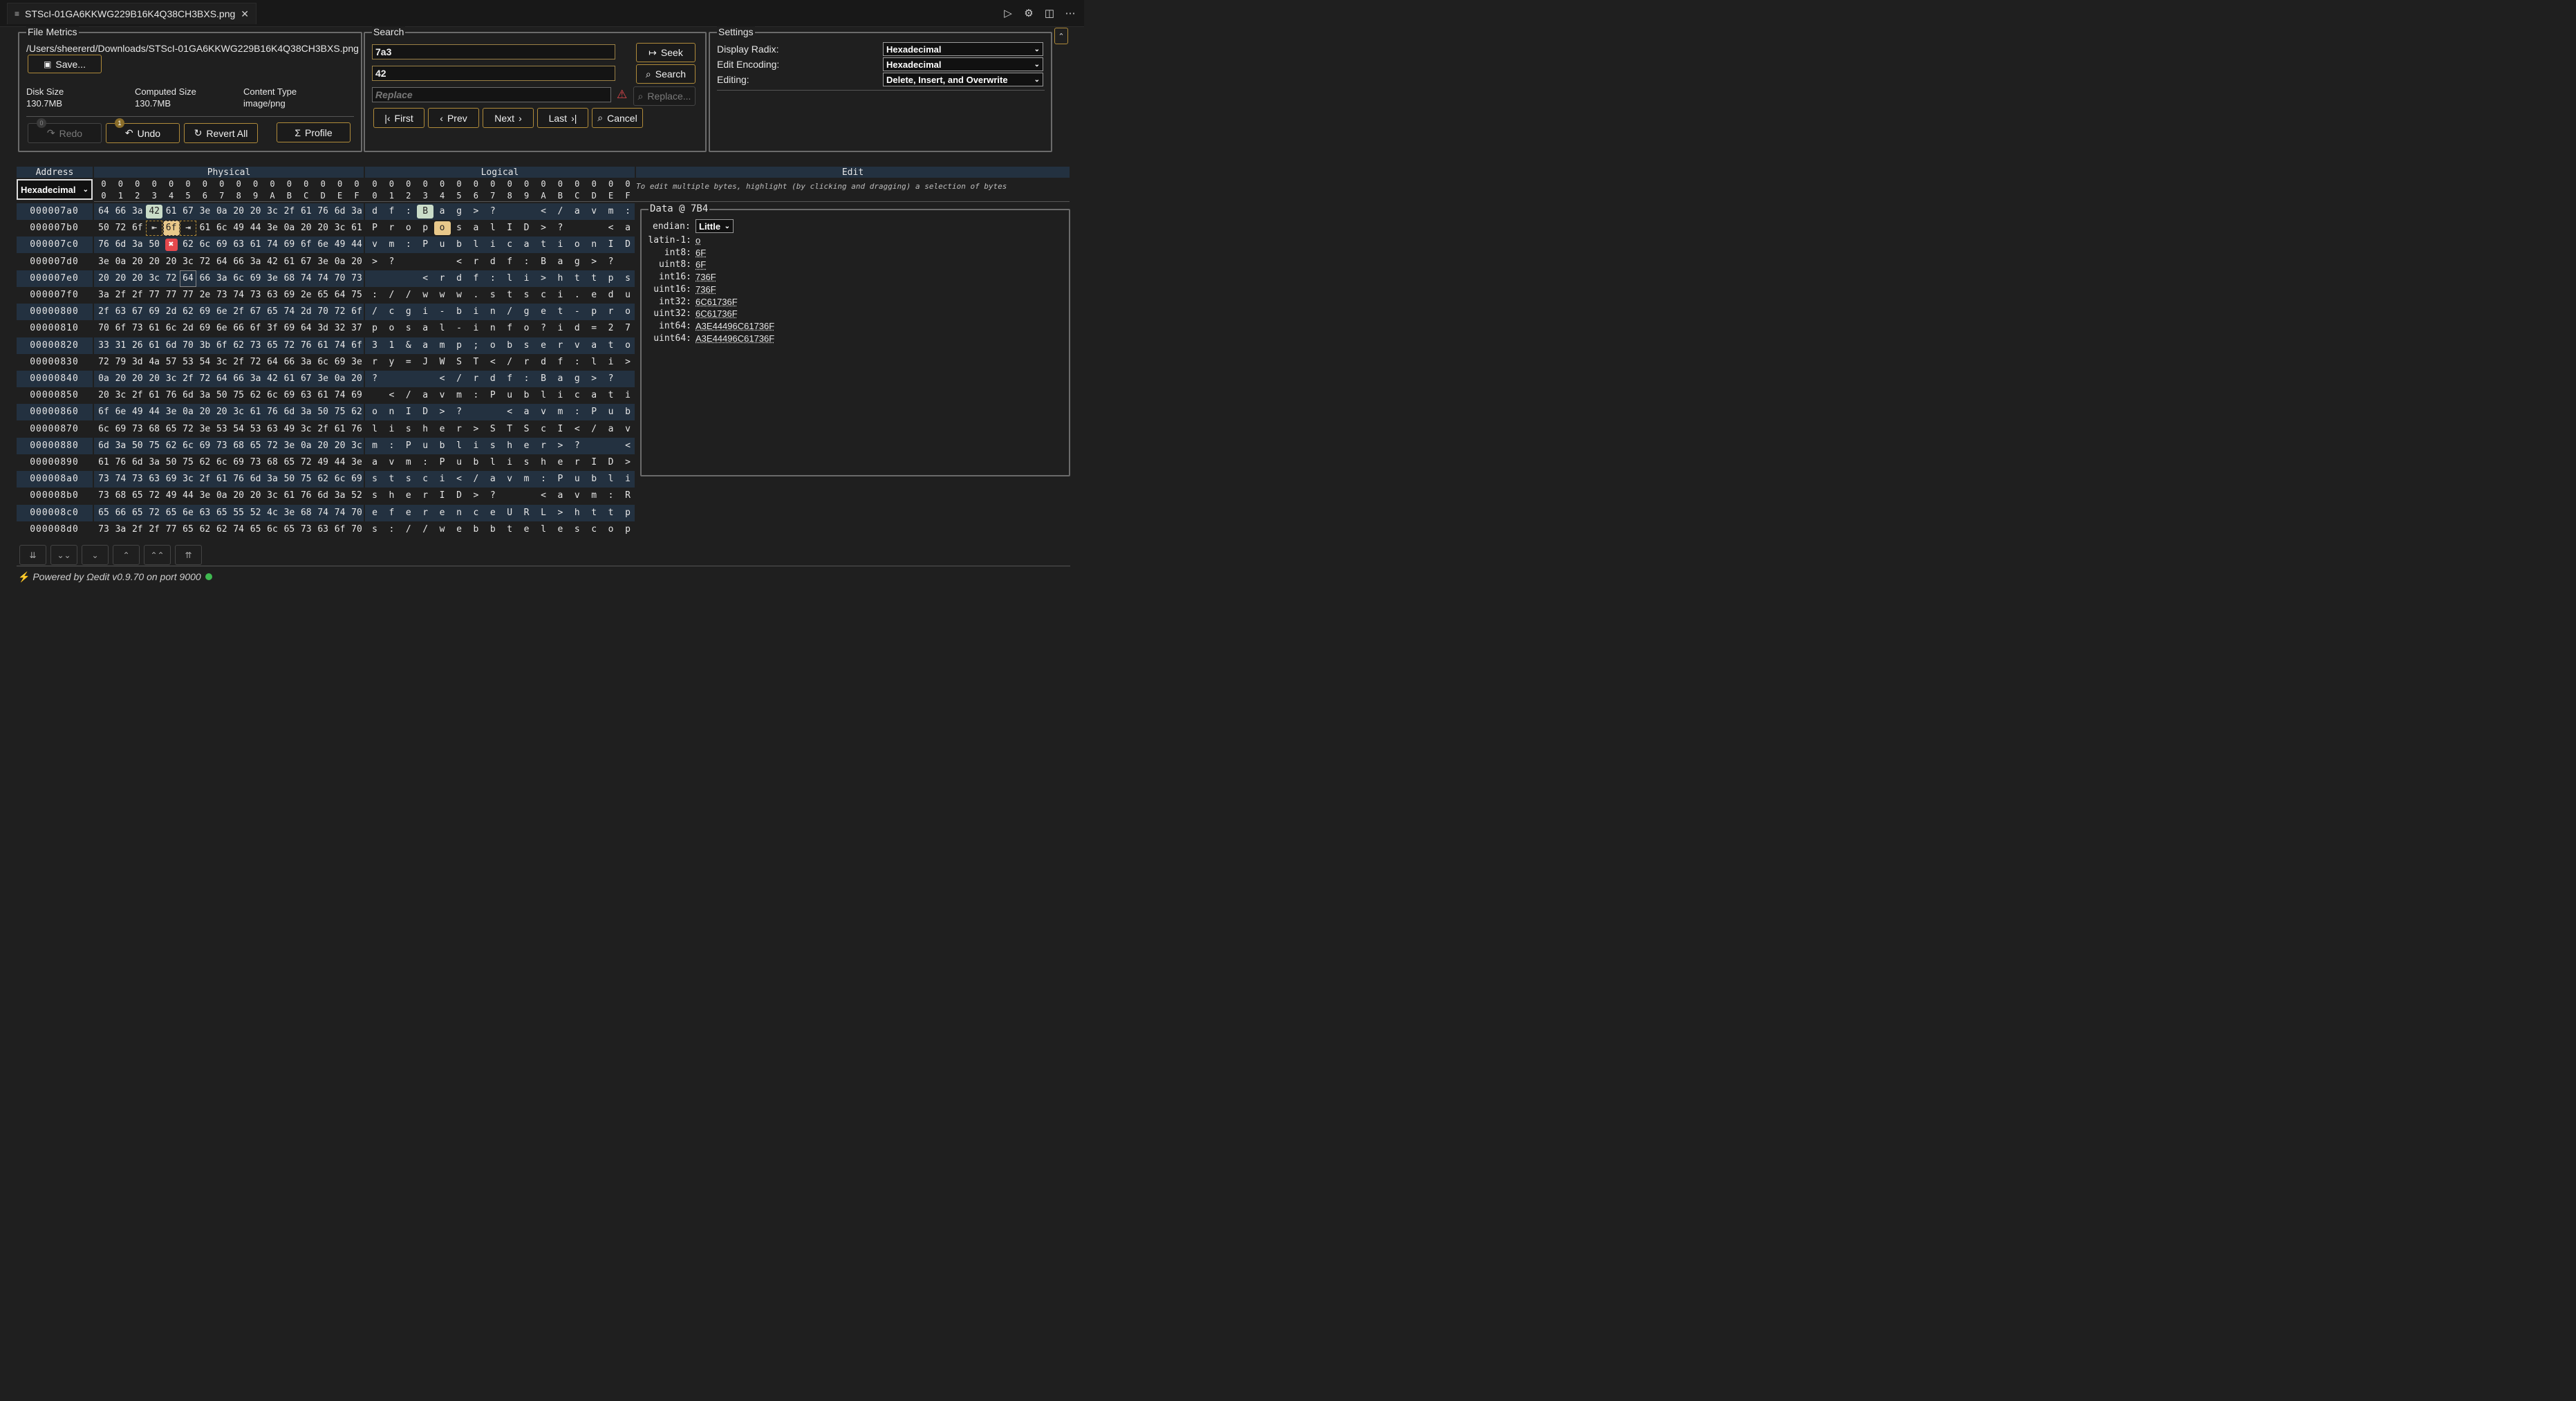  I want to click on logical-char-cell: o, so click(611, 529).